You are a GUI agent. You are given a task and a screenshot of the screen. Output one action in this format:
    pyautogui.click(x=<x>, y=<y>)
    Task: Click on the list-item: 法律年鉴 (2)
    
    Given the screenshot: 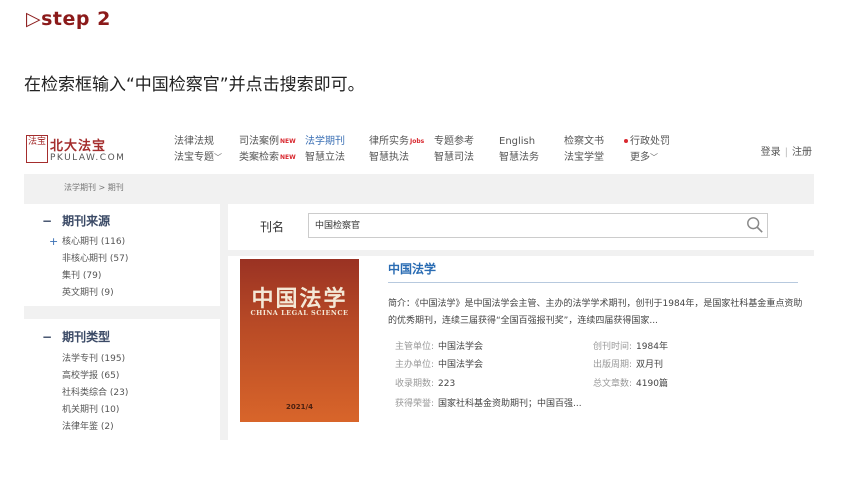 What is the action you would take?
    pyautogui.click(x=95, y=427)
    